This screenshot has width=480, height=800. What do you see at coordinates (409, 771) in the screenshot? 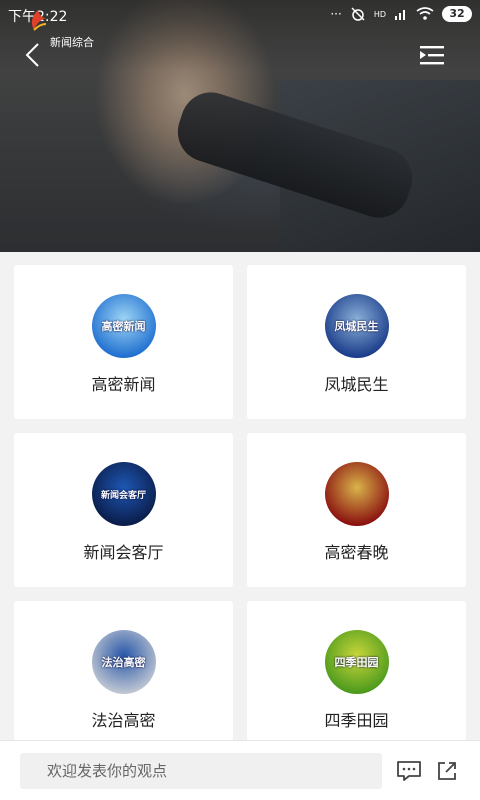
I see `comment-icon` at bounding box center [409, 771].